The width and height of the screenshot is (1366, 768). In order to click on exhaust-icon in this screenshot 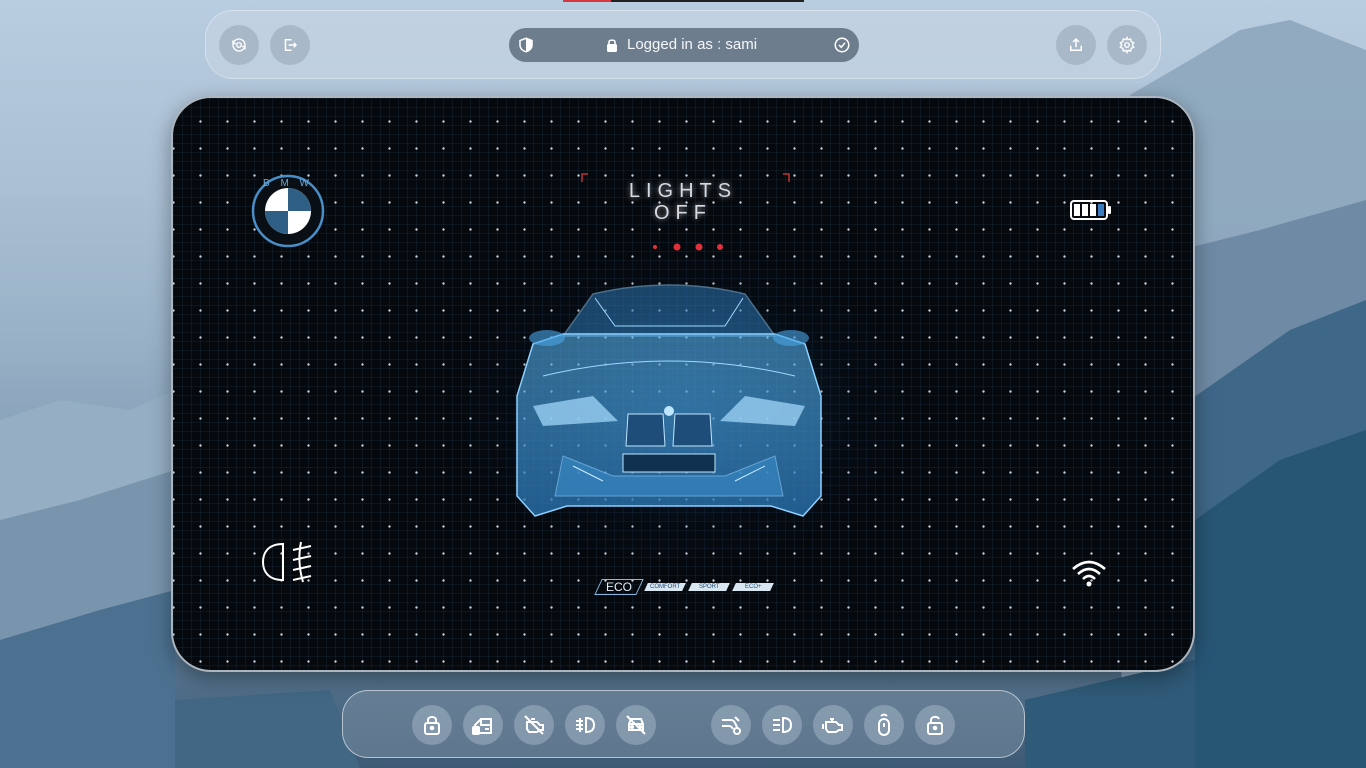, I will do `click(731, 725)`.